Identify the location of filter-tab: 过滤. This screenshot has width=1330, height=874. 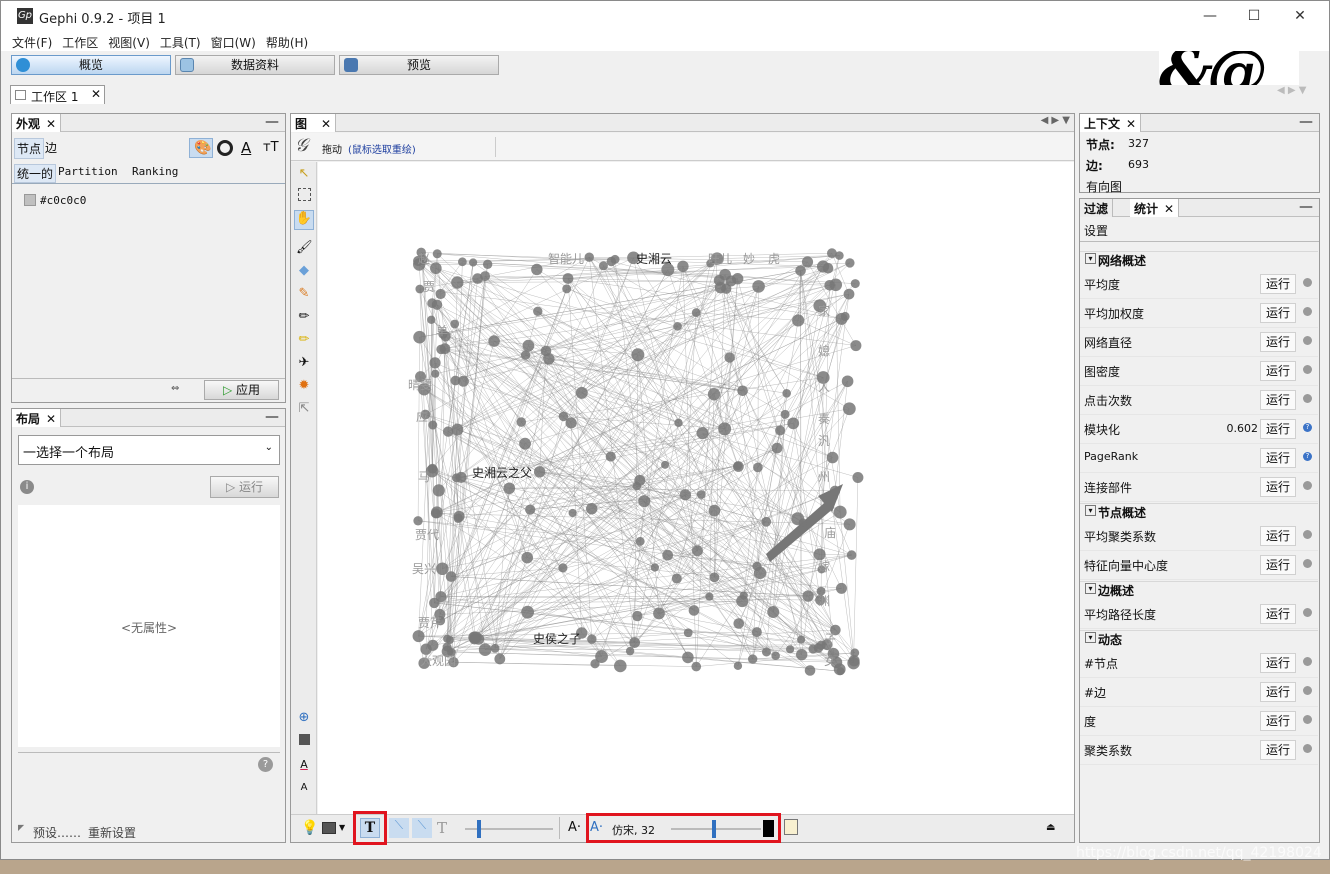
(1097, 208).